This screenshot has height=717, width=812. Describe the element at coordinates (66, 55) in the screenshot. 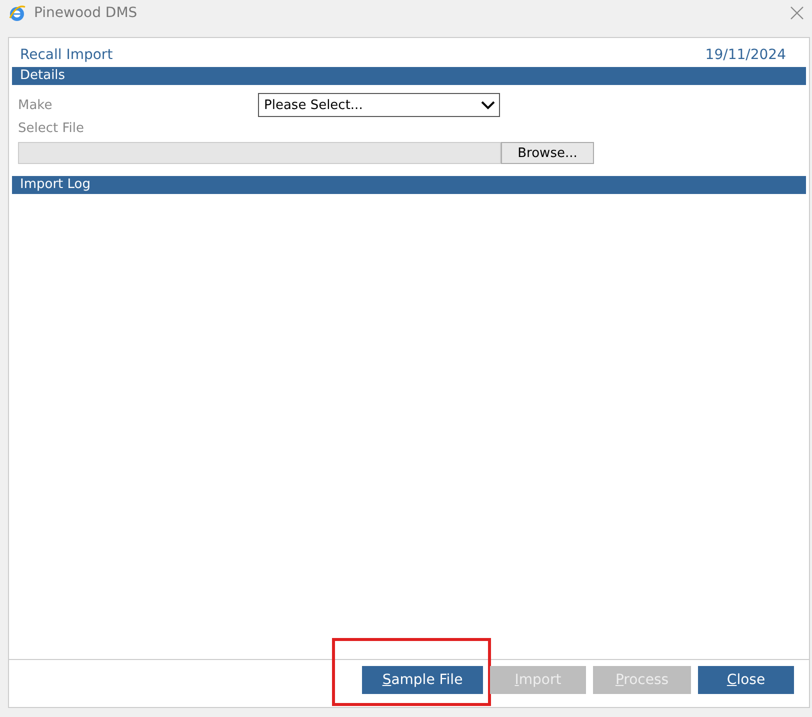

I see `form-title: Recall Import` at that location.